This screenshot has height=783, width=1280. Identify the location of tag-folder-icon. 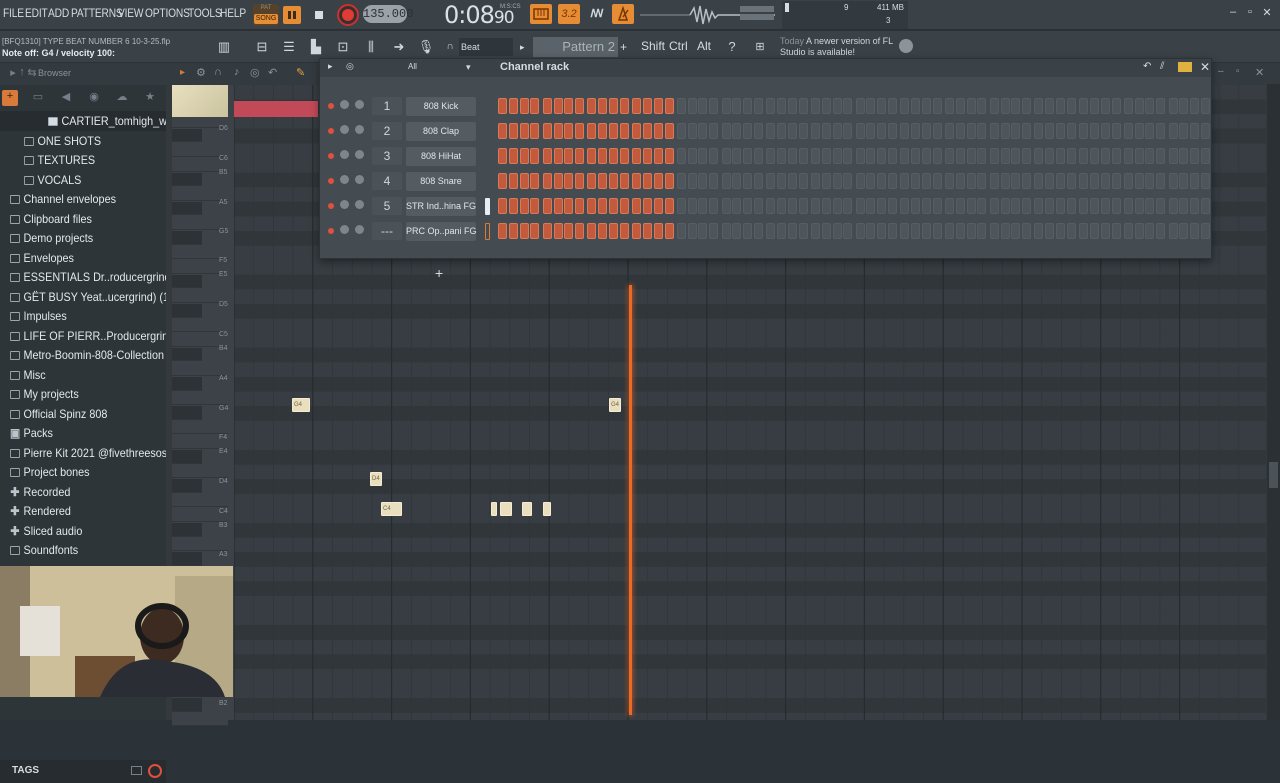
(136, 770).